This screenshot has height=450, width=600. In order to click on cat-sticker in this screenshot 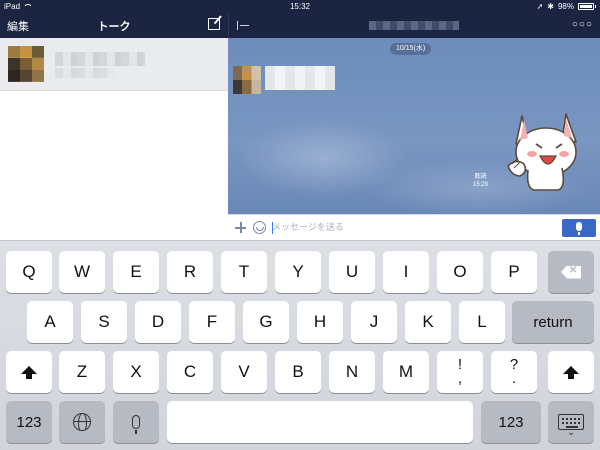, I will do `click(545, 150)`.